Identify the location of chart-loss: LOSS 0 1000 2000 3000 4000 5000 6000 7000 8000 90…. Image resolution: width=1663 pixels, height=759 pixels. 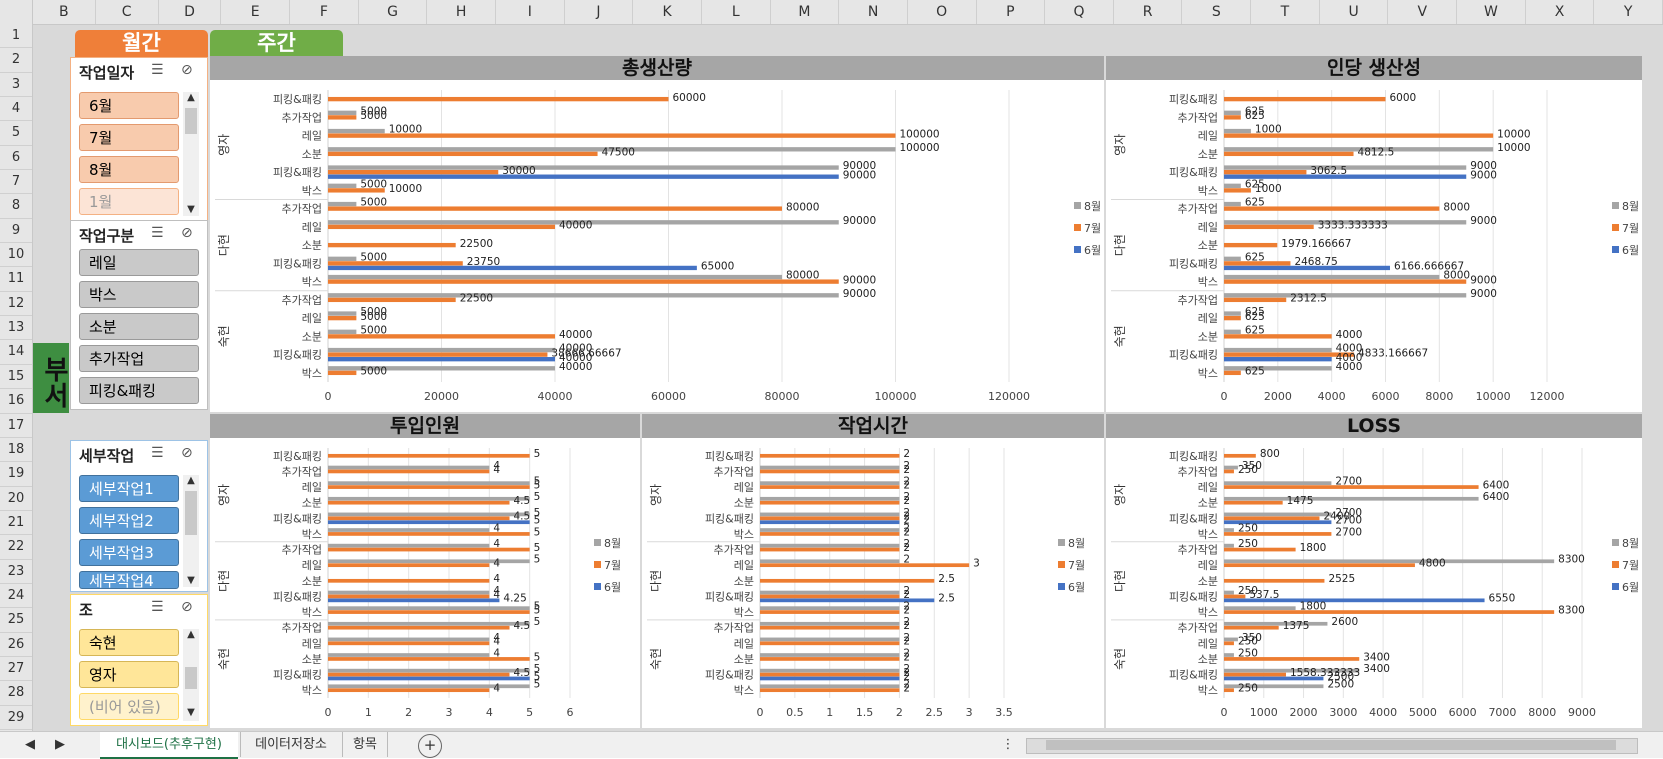
(1374, 571).